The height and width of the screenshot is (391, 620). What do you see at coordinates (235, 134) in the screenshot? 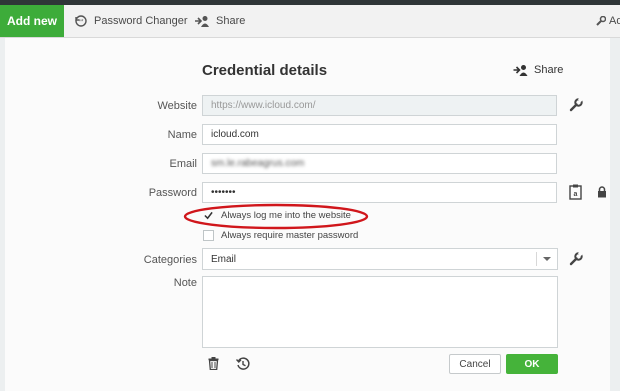
I see `name-value: icloud.com` at bounding box center [235, 134].